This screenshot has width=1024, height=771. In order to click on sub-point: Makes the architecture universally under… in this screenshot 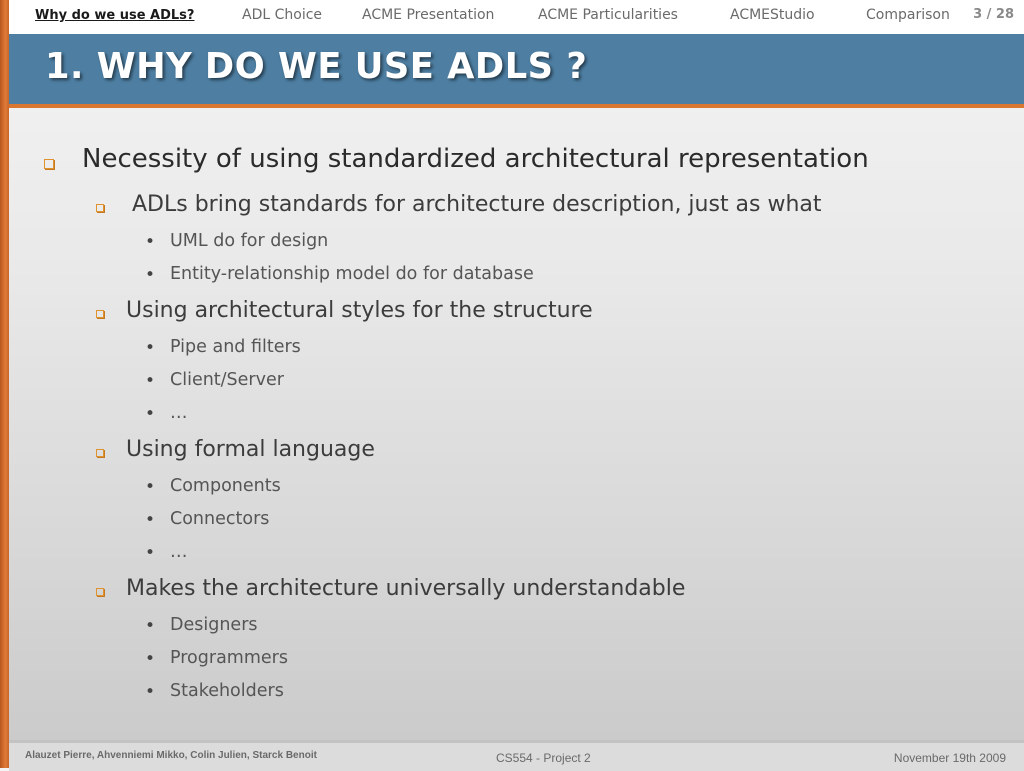, I will do `click(406, 588)`.